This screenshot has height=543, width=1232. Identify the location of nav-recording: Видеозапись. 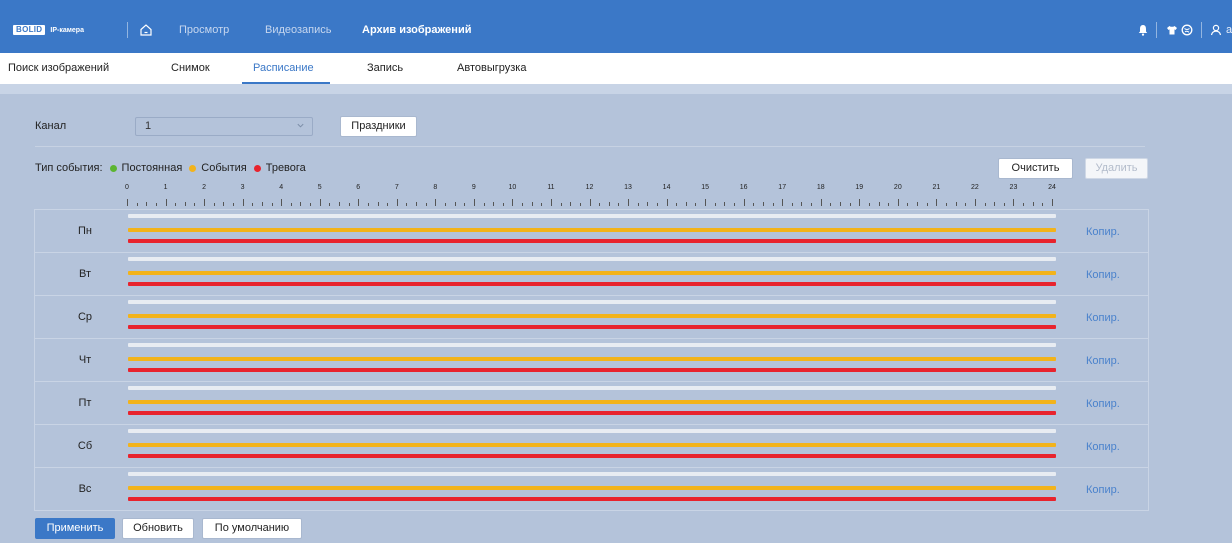
(298, 30).